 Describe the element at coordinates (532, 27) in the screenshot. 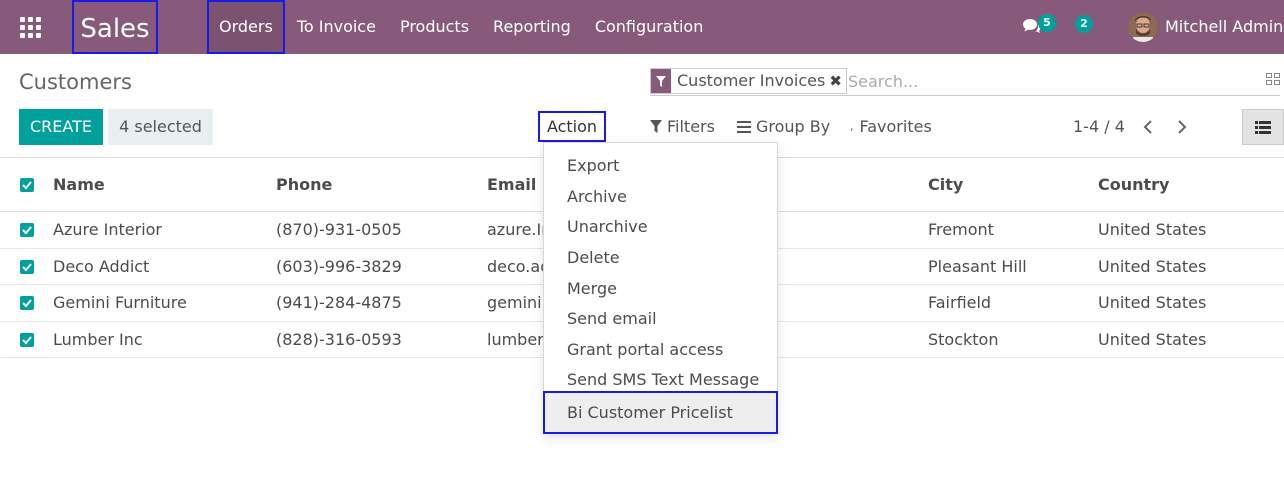

I see `menu-reporting: Reporting` at that location.